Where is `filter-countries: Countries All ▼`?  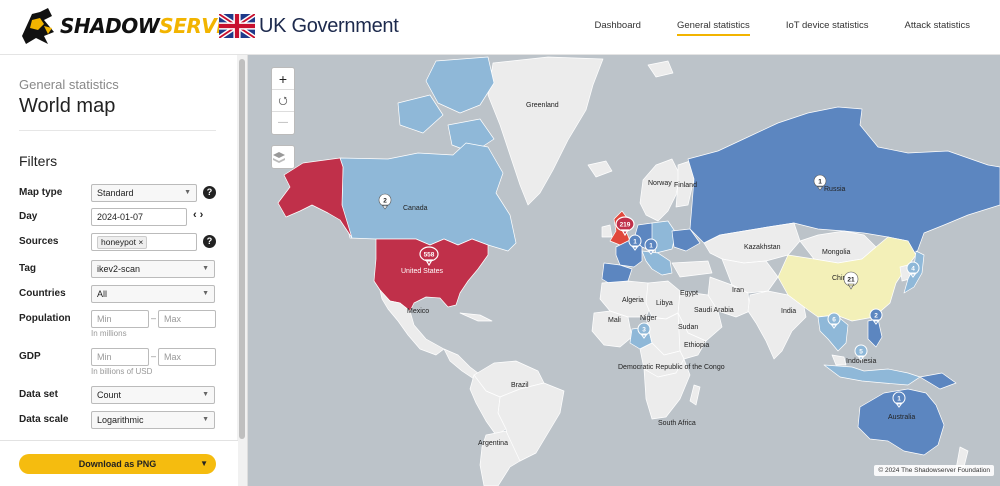
filter-countries: Countries All ▼ is located at coordinates (121, 295).